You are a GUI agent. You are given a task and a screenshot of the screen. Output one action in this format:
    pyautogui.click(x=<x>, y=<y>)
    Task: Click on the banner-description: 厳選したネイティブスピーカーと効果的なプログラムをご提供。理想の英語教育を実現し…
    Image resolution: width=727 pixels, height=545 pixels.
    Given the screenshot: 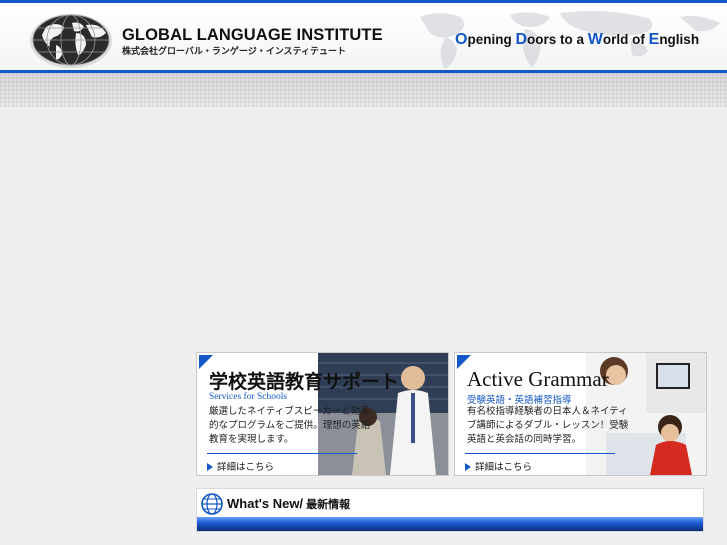 What is the action you would take?
    pyautogui.click(x=290, y=425)
    